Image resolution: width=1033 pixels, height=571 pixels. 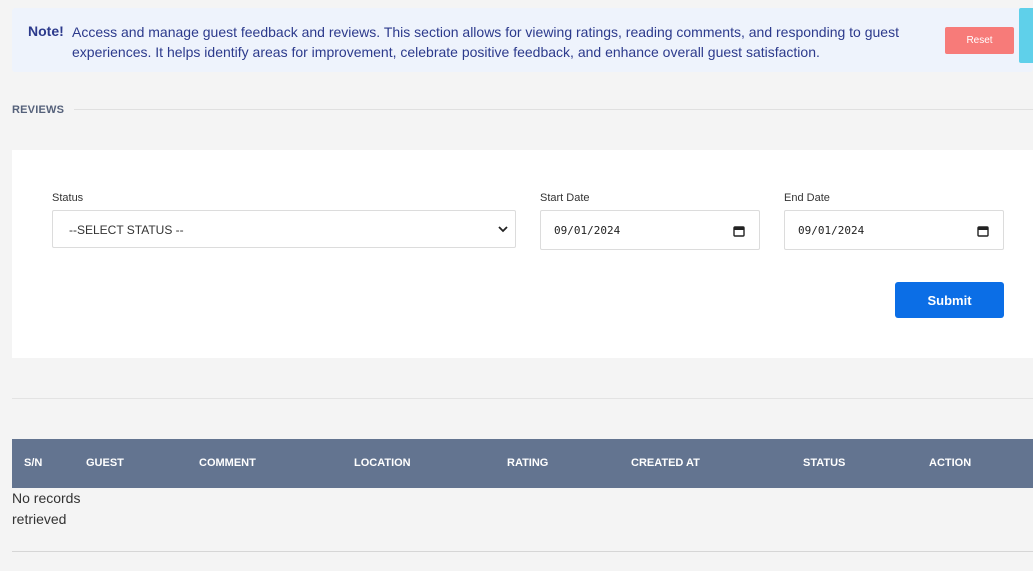 I want to click on column-header-sn: S/N, so click(x=33, y=463).